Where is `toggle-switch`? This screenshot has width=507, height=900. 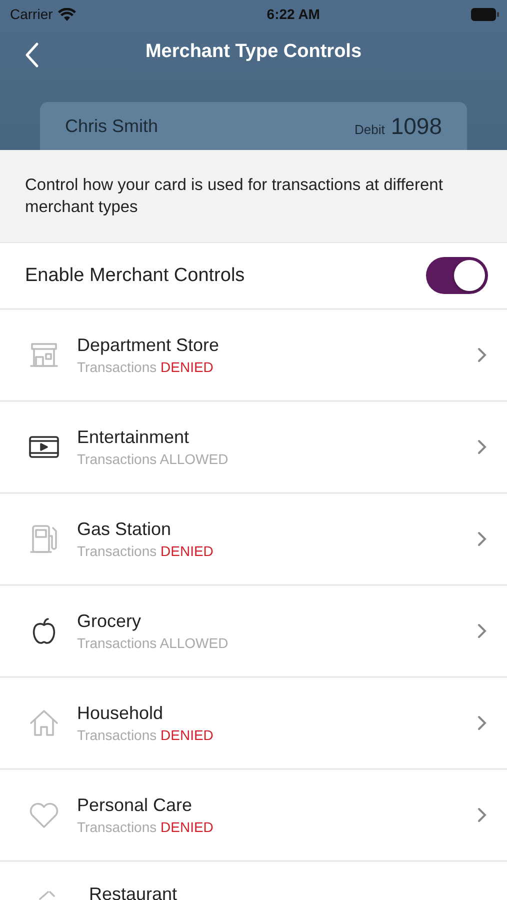 toggle-switch is located at coordinates (457, 275).